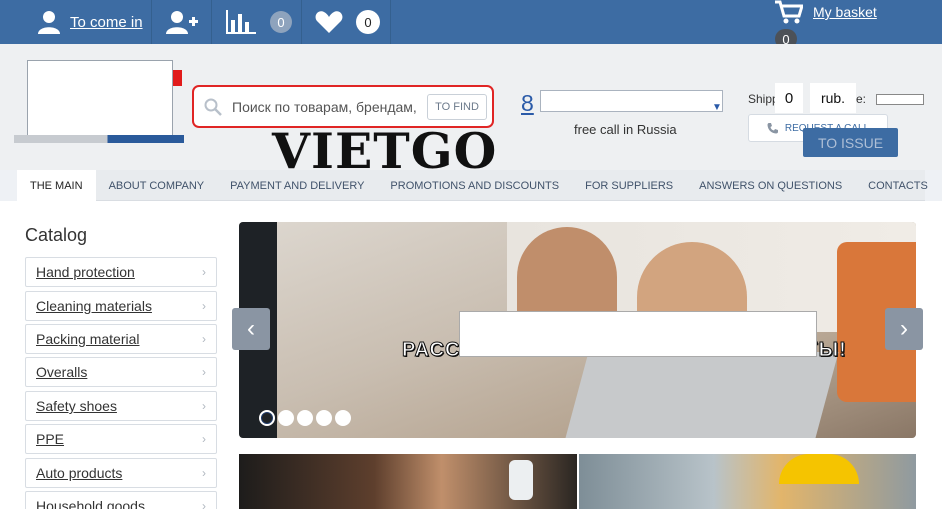 This screenshot has width=942, height=509. What do you see at coordinates (49, 22) in the screenshot?
I see `user-icon` at bounding box center [49, 22].